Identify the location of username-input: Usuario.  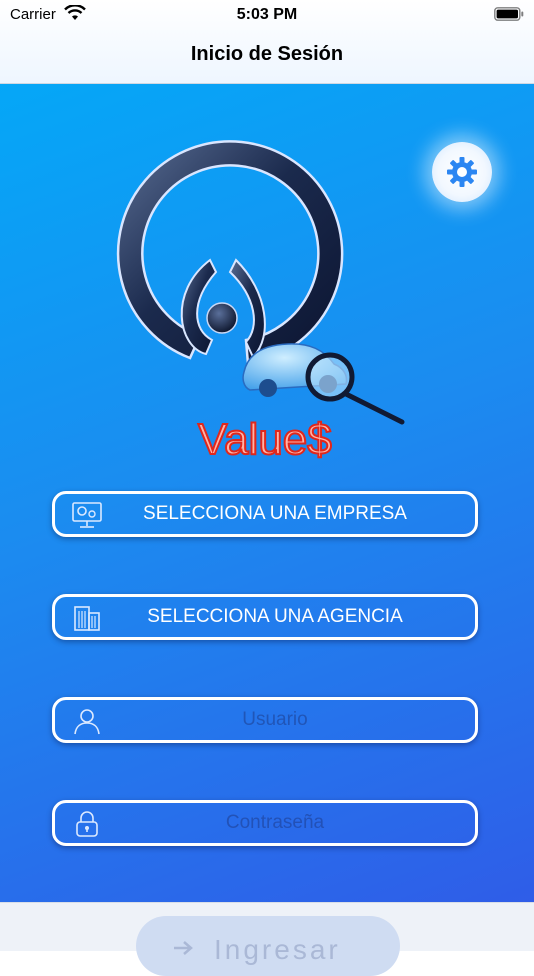
(295, 720).